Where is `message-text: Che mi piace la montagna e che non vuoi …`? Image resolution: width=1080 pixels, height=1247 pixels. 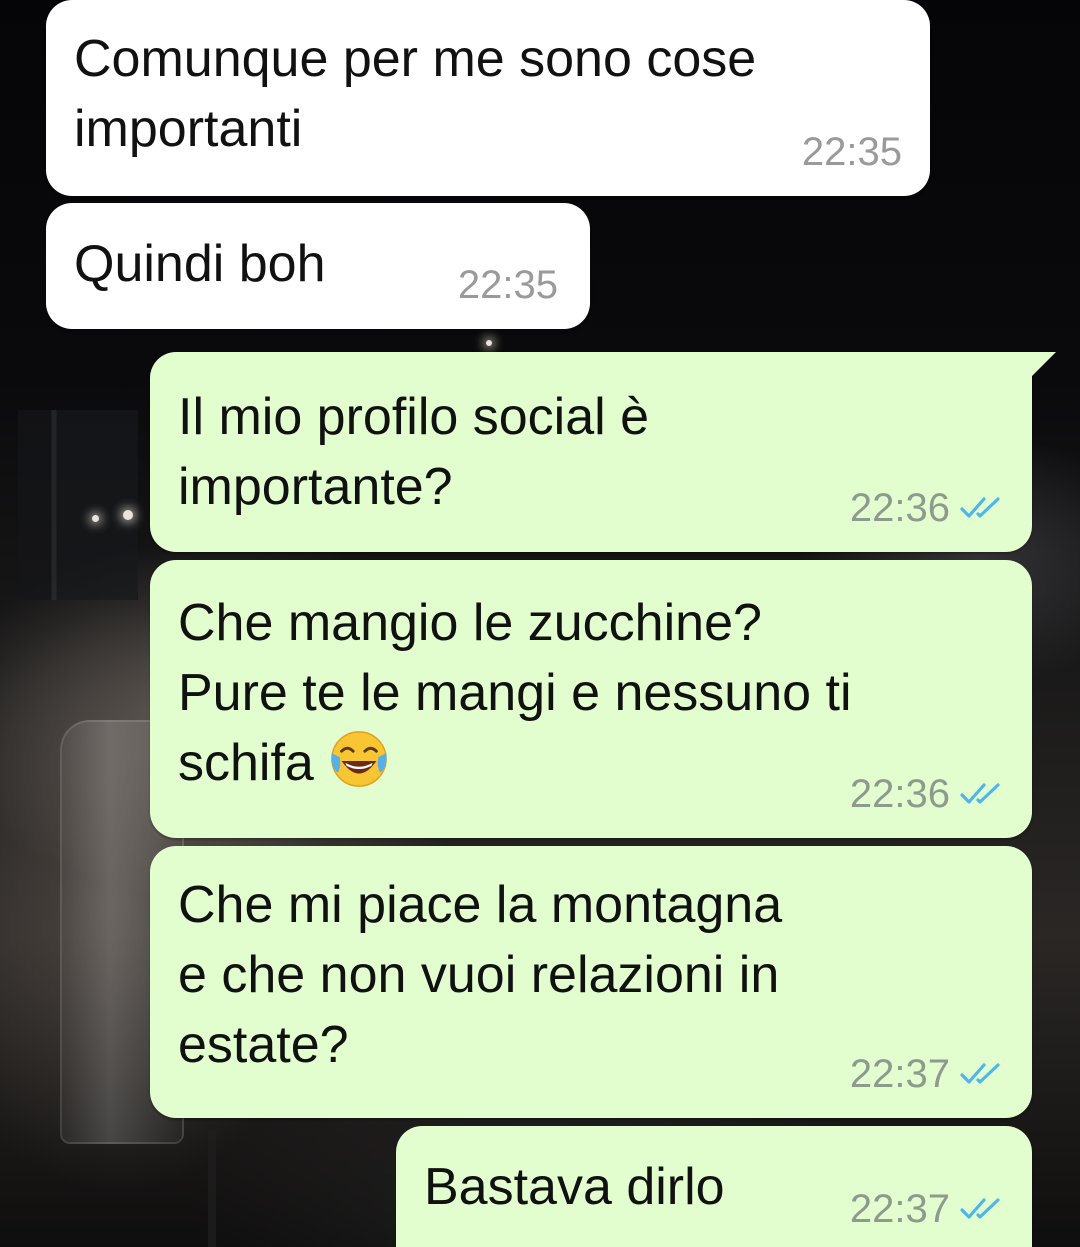
message-text: Che mi piace la montagna e che non vuoi … is located at coordinates (591, 975).